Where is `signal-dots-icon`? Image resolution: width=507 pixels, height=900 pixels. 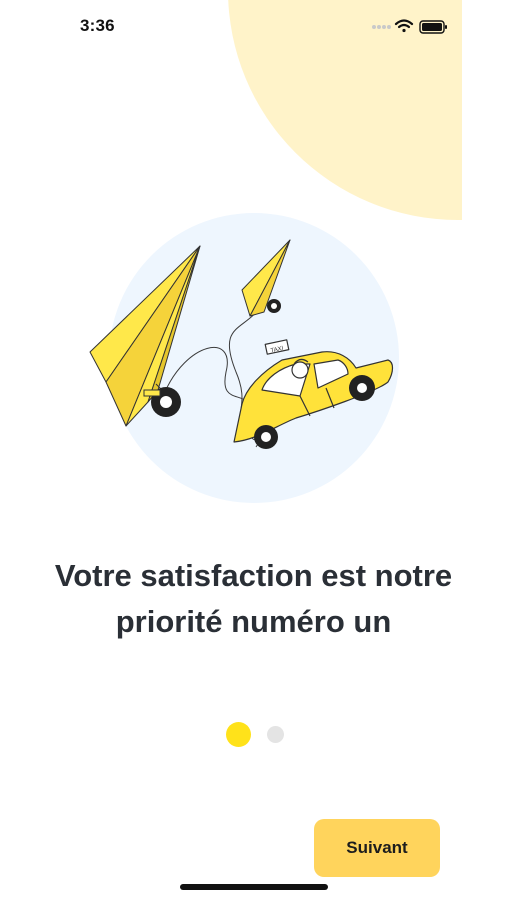 signal-dots-icon is located at coordinates (381, 27).